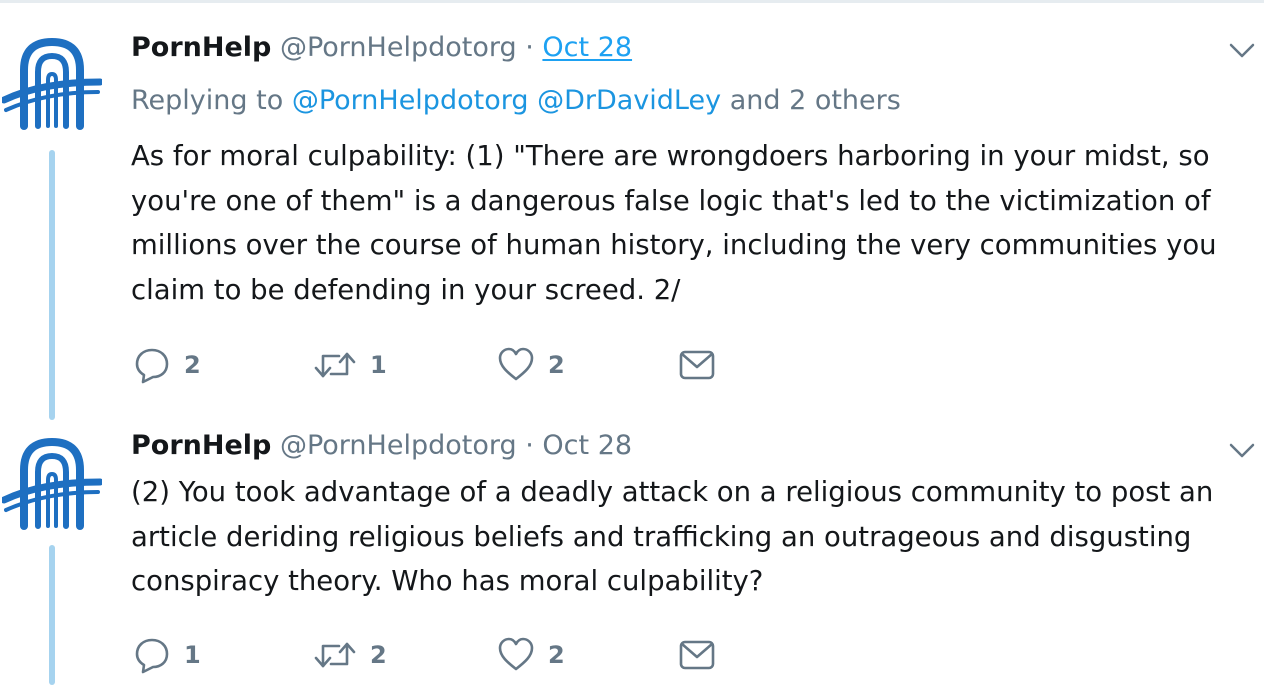 The image size is (1264, 685). What do you see at coordinates (433, 655) in the screenshot?
I see `tweet-actions: 1 2 2` at bounding box center [433, 655].